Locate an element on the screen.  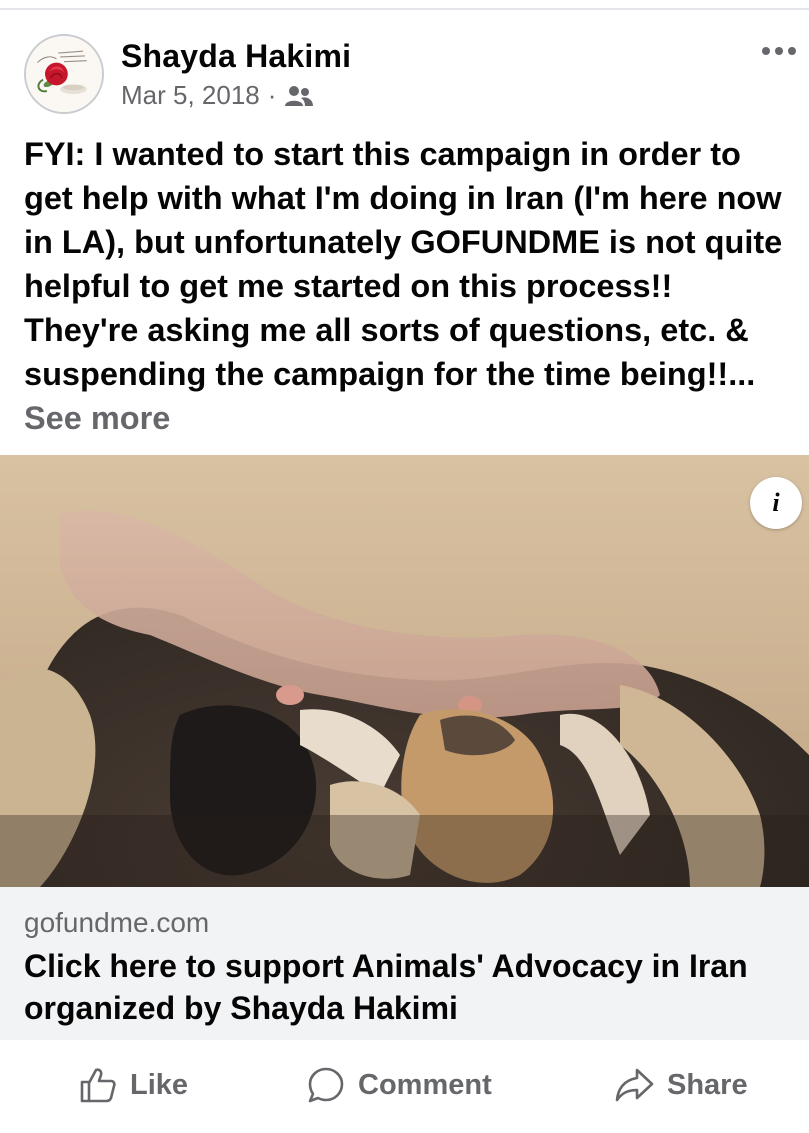
info-icon: i is located at coordinates (776, 502).